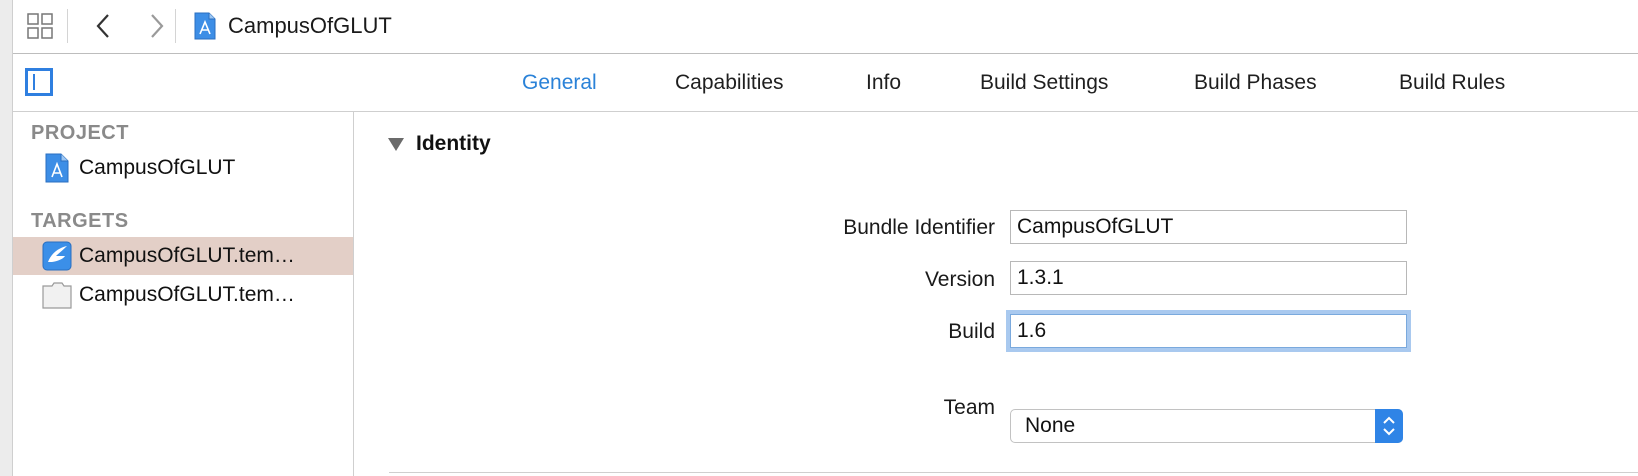  What do you see at coordinates (104, 26) in the screenshot?
I see `back-chevron-icon` at bounding box center [104, 26].